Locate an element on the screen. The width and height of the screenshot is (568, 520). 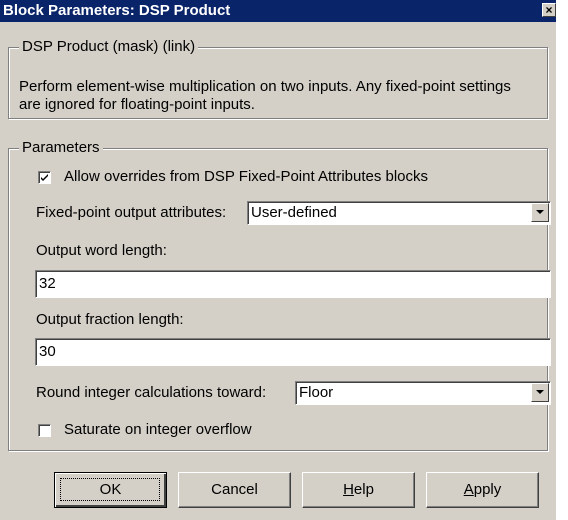
description-legend: DSP Product (mask) (link) is located at coordinates (109, 47).